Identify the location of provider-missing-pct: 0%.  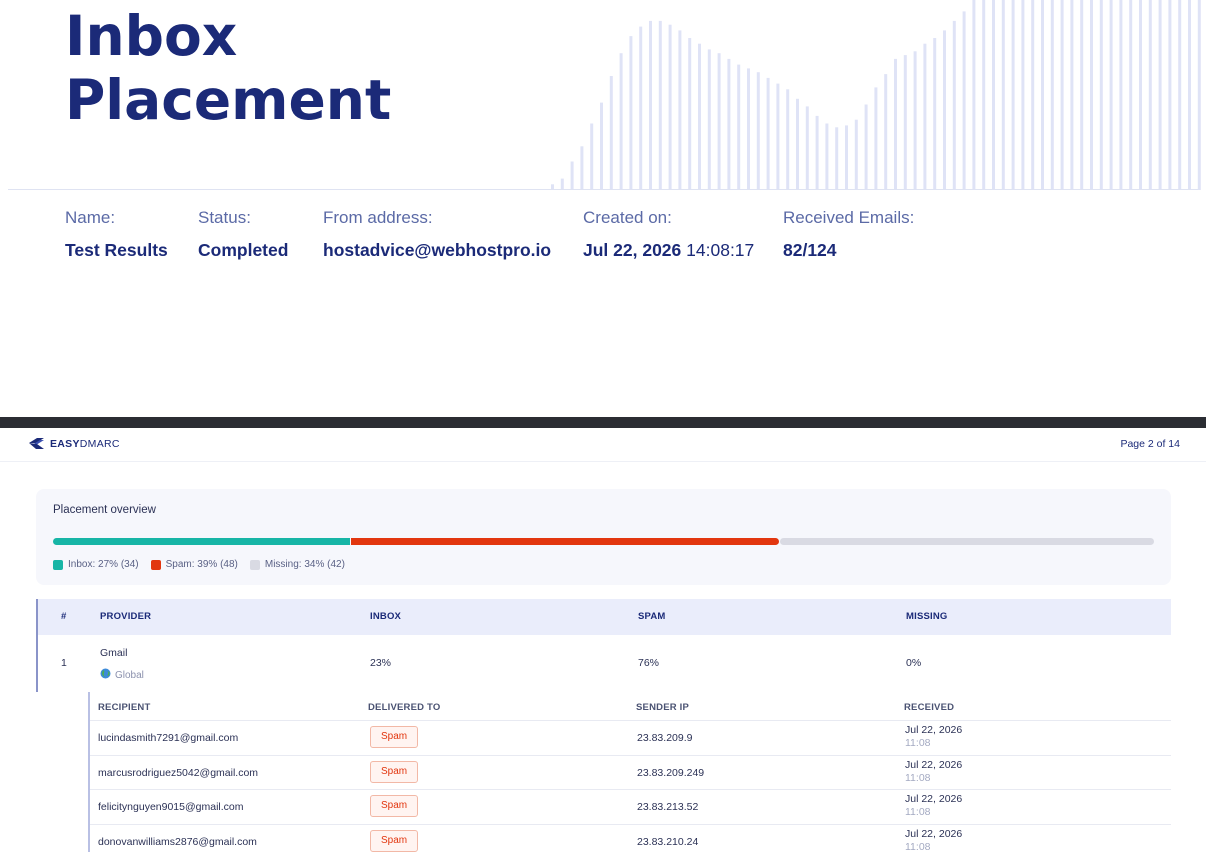
(914, 663).